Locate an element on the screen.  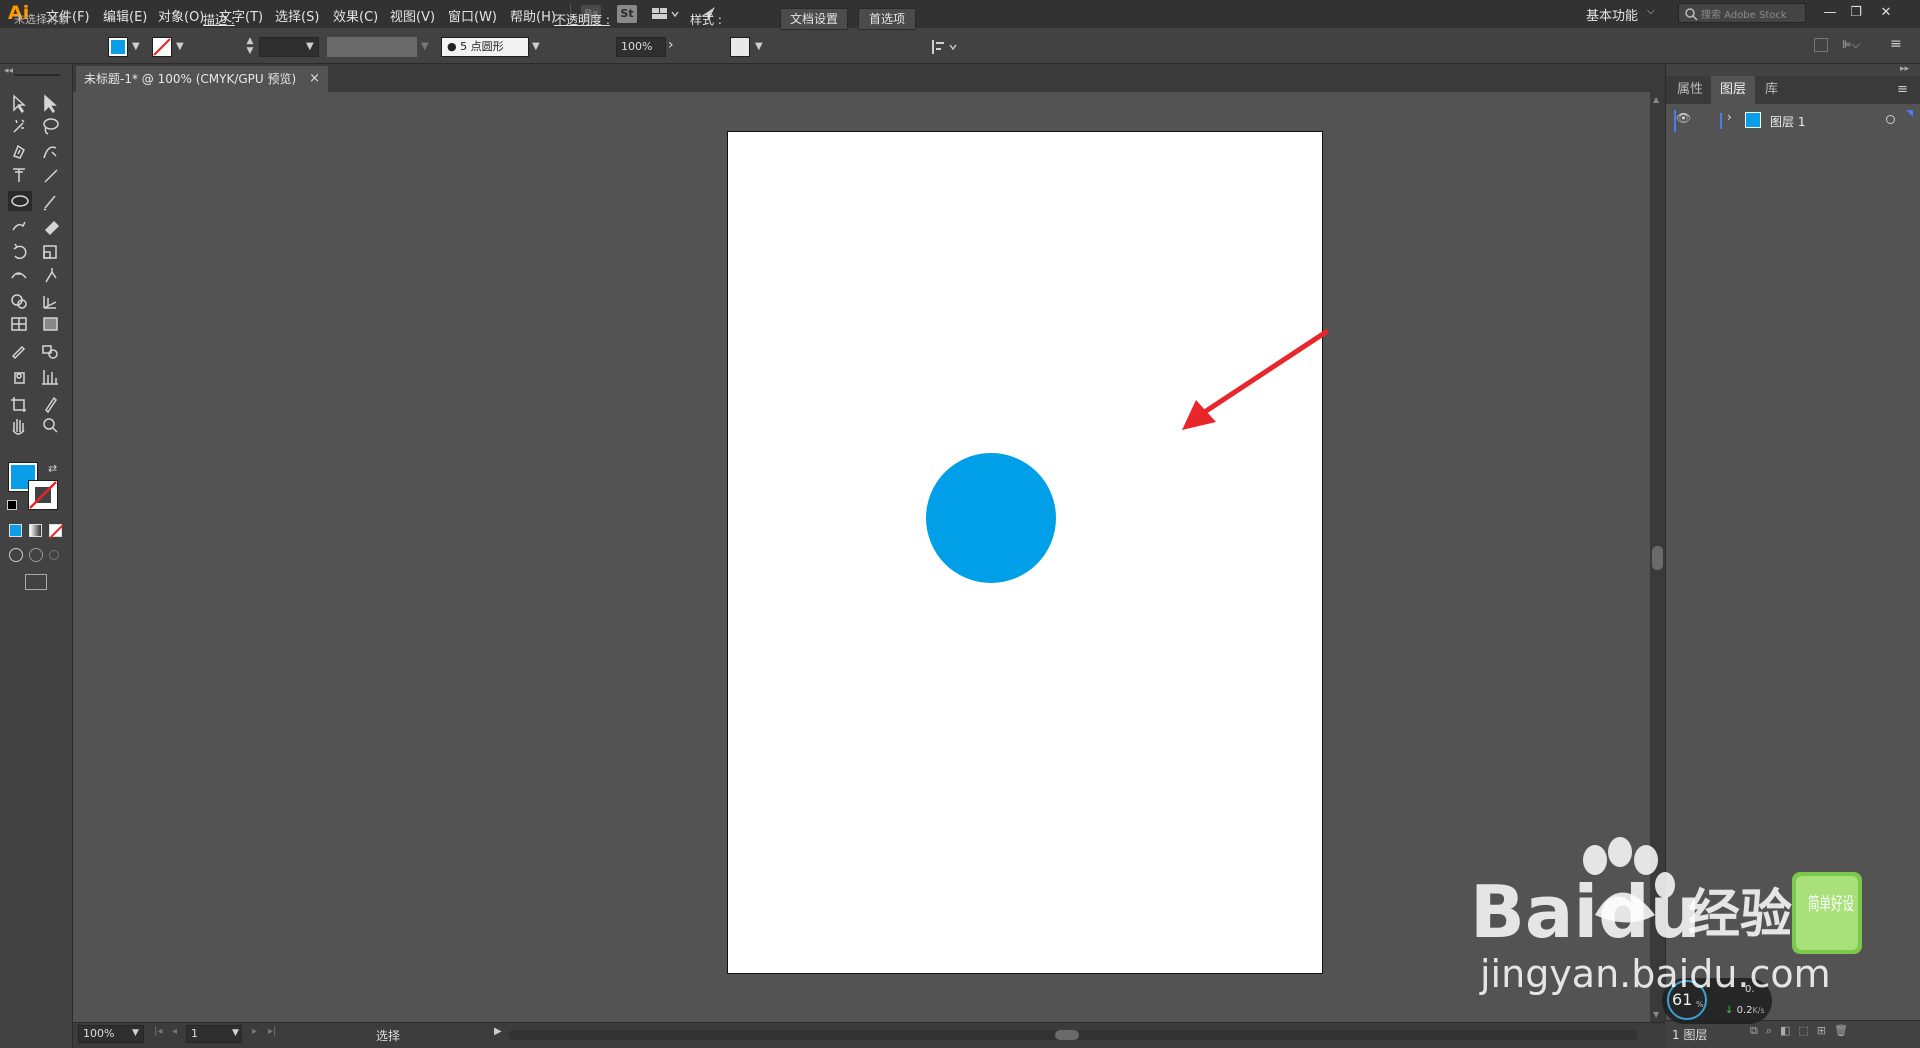
workspace-switcher: 基本功能 is located at coordinates (1612, 14).